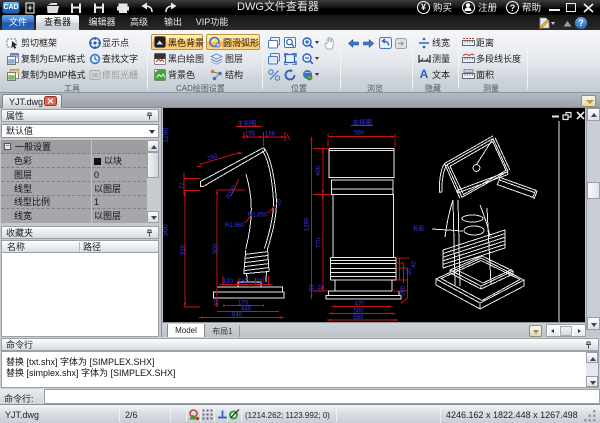  I want to click on svg-text: 标题, so click(419, 229).